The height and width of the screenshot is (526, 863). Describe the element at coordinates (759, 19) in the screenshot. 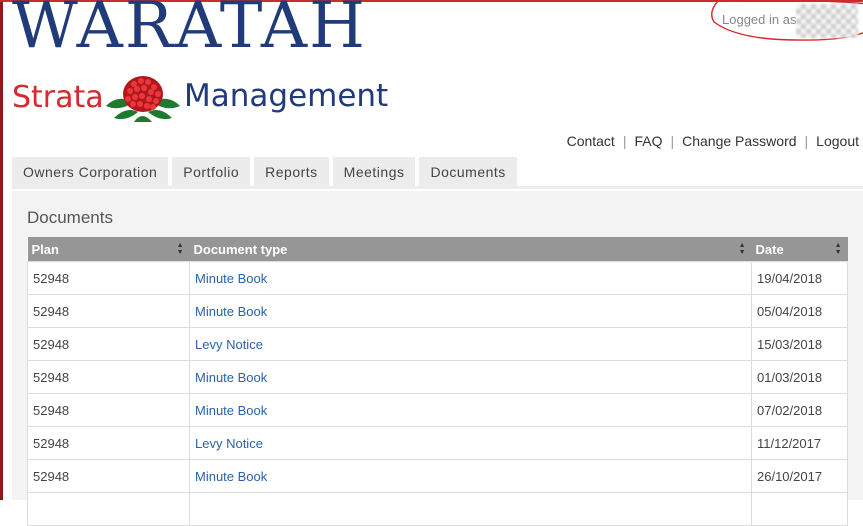

I see `logged-in-label: Logged in as` at that location.